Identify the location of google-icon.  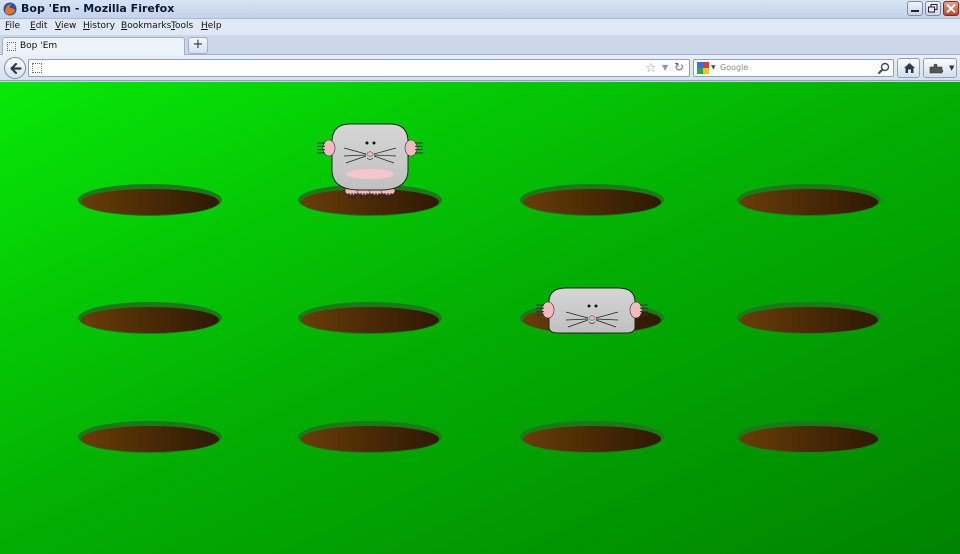
(703, 68).